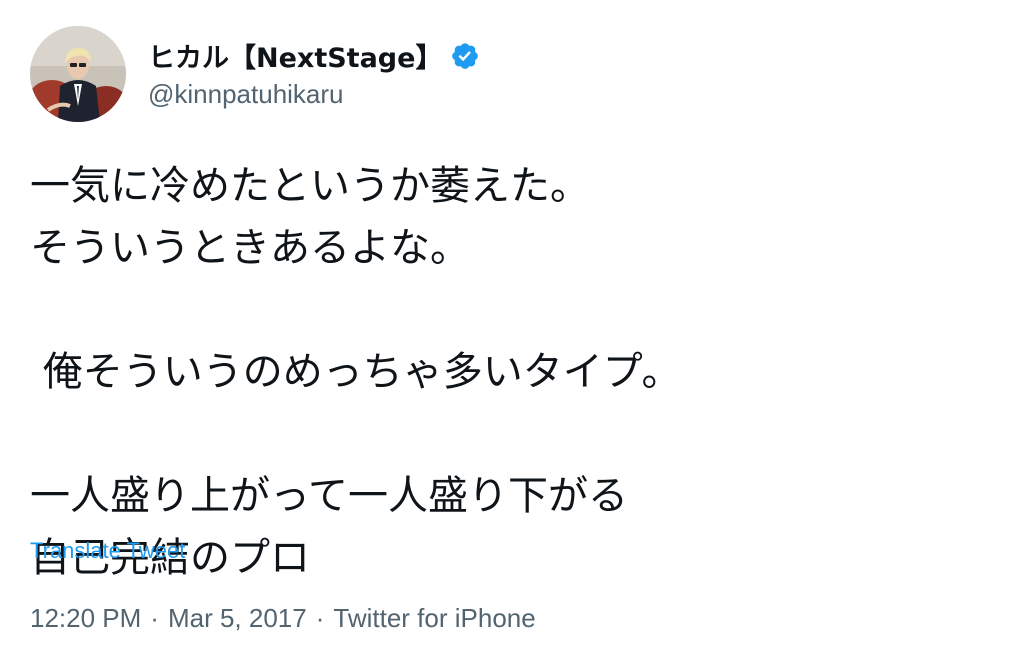 The height and width of the screenshot is (668, 1024). What do you see at coordinates (107, 551) in the screenshot?
I see `translate-tweet-link: Translate Tweet` at bounding box center [107, 551].